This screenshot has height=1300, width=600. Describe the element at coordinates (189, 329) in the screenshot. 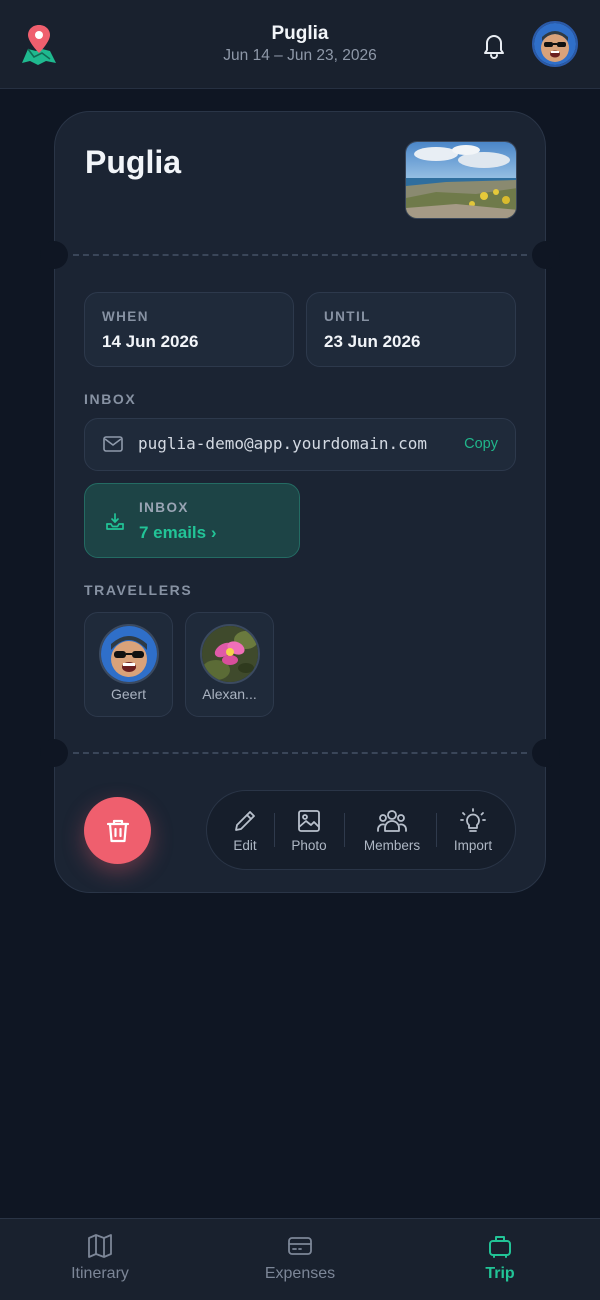

I see `start-date-field: WHEN 14 Jun 2026` at that location.